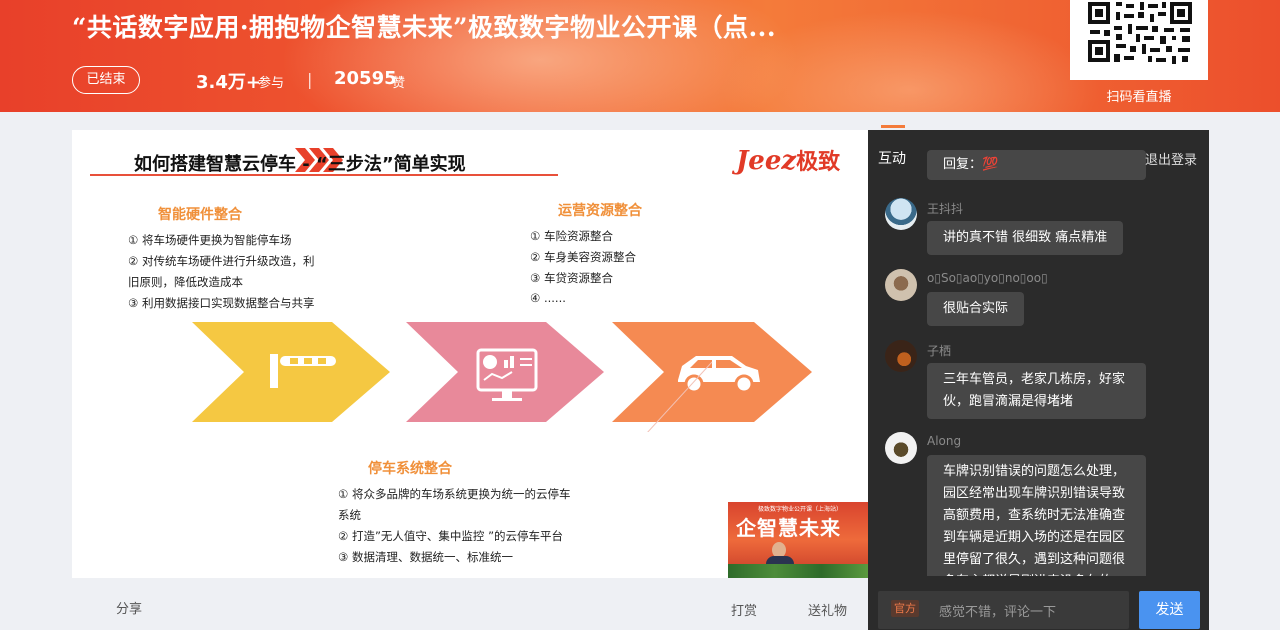  I want to click on list-item: ① 车险资源整合, so click(571, 236).